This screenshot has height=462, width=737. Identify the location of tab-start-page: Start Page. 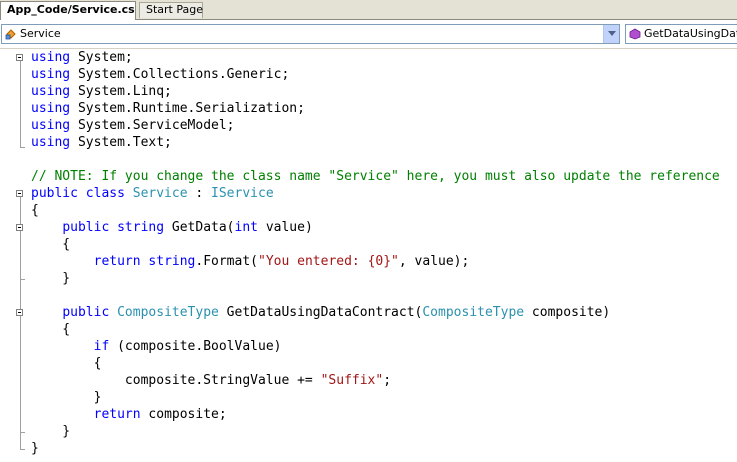
(171, 10).